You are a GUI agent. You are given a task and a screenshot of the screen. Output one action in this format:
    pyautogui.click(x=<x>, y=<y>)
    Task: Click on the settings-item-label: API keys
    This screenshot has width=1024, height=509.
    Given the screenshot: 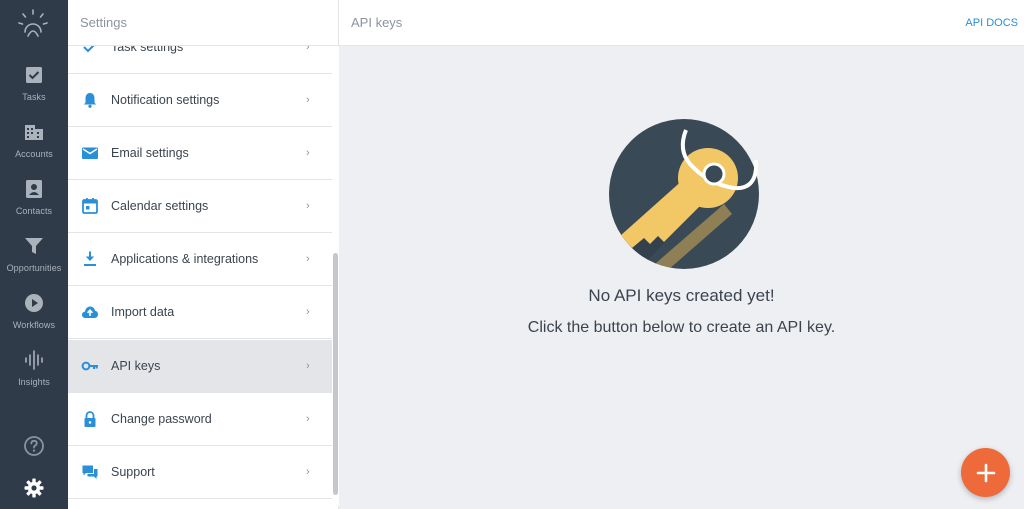 What is the action you would take?
    pyautogui.click(x=136, y=366)
    